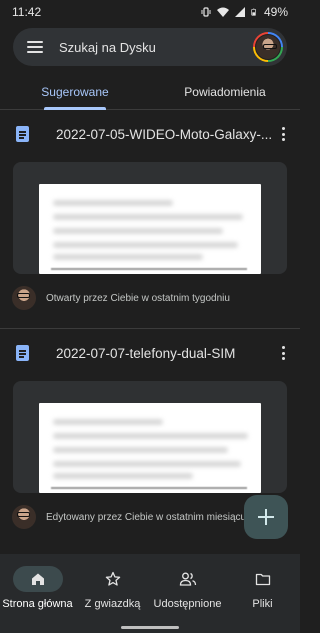 The image size is (320, 633). I want to click on home-icon, so click(37, 579).